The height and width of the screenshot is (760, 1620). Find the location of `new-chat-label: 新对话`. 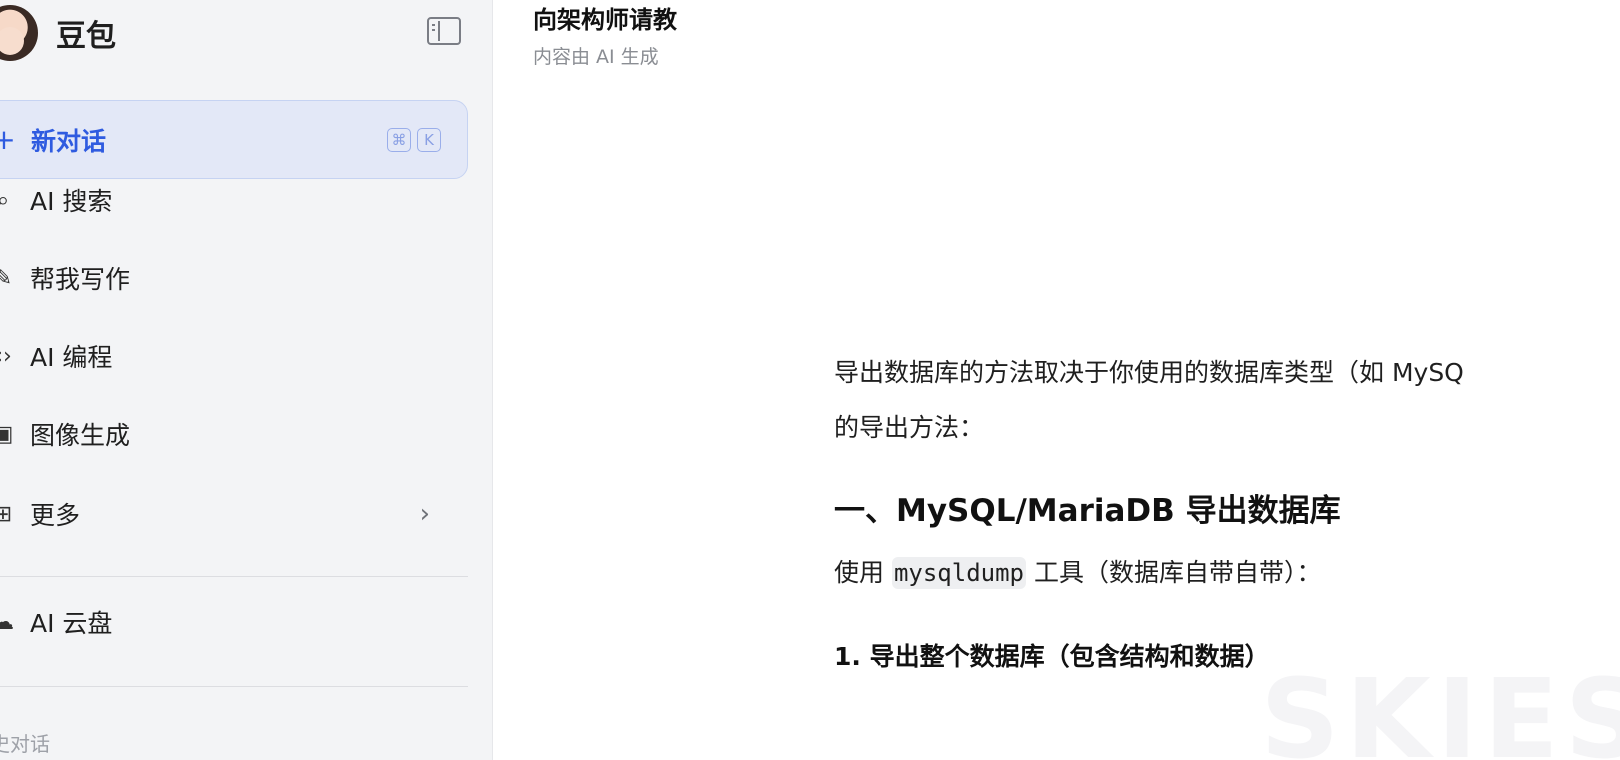

new-chat-label: 新对话 is located at coordinates (69, 141).